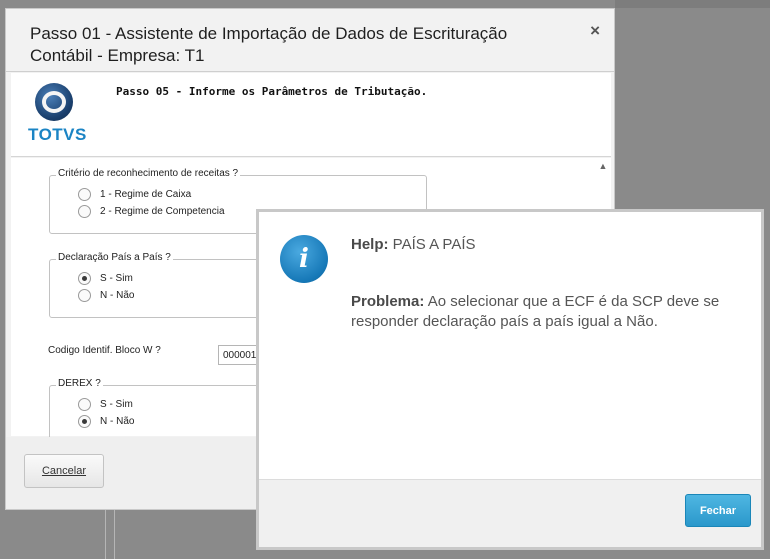 Image resolution: width=770 pixels, height=559 pixels. What do you see at coordinates (57, 134) in the screenshot?
I see `logo-text: TOTVS` at bounding box center [57, 134].